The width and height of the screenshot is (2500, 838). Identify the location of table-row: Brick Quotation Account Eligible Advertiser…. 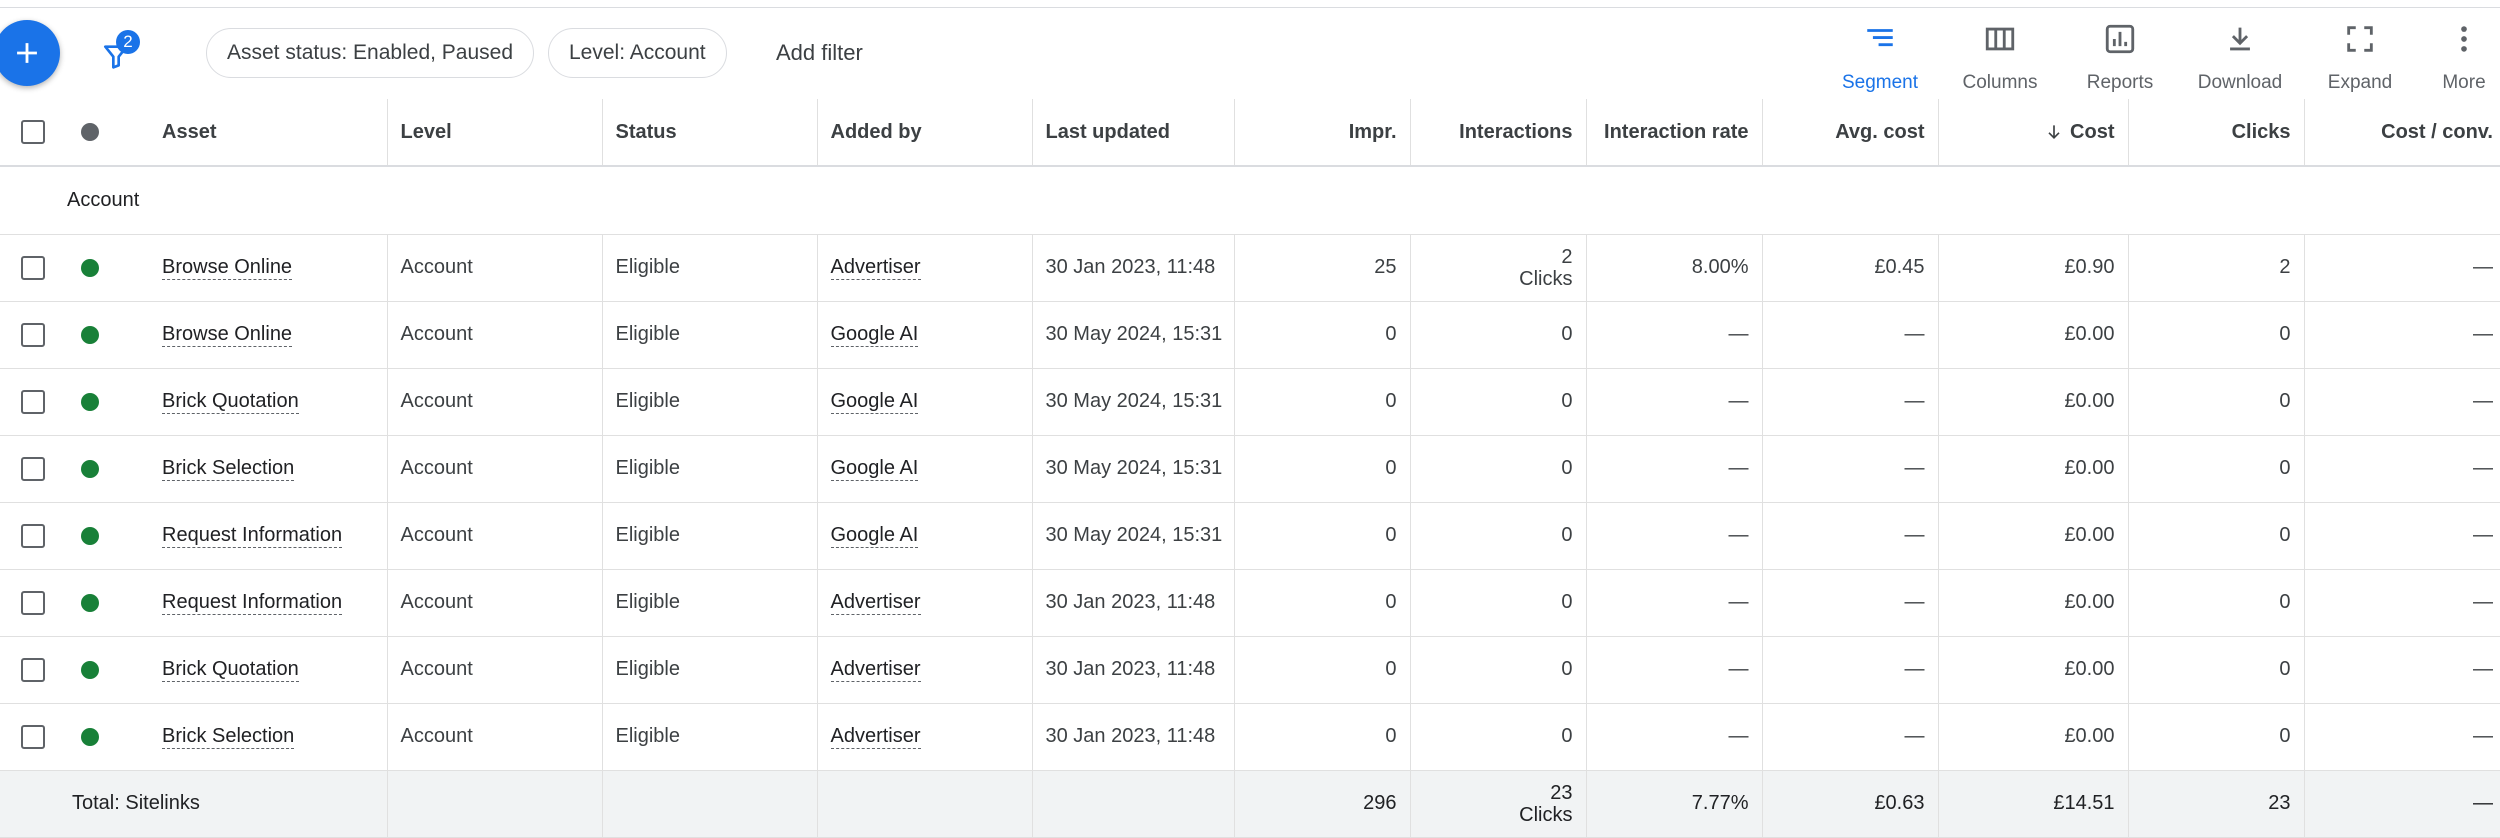
(1250, 670).